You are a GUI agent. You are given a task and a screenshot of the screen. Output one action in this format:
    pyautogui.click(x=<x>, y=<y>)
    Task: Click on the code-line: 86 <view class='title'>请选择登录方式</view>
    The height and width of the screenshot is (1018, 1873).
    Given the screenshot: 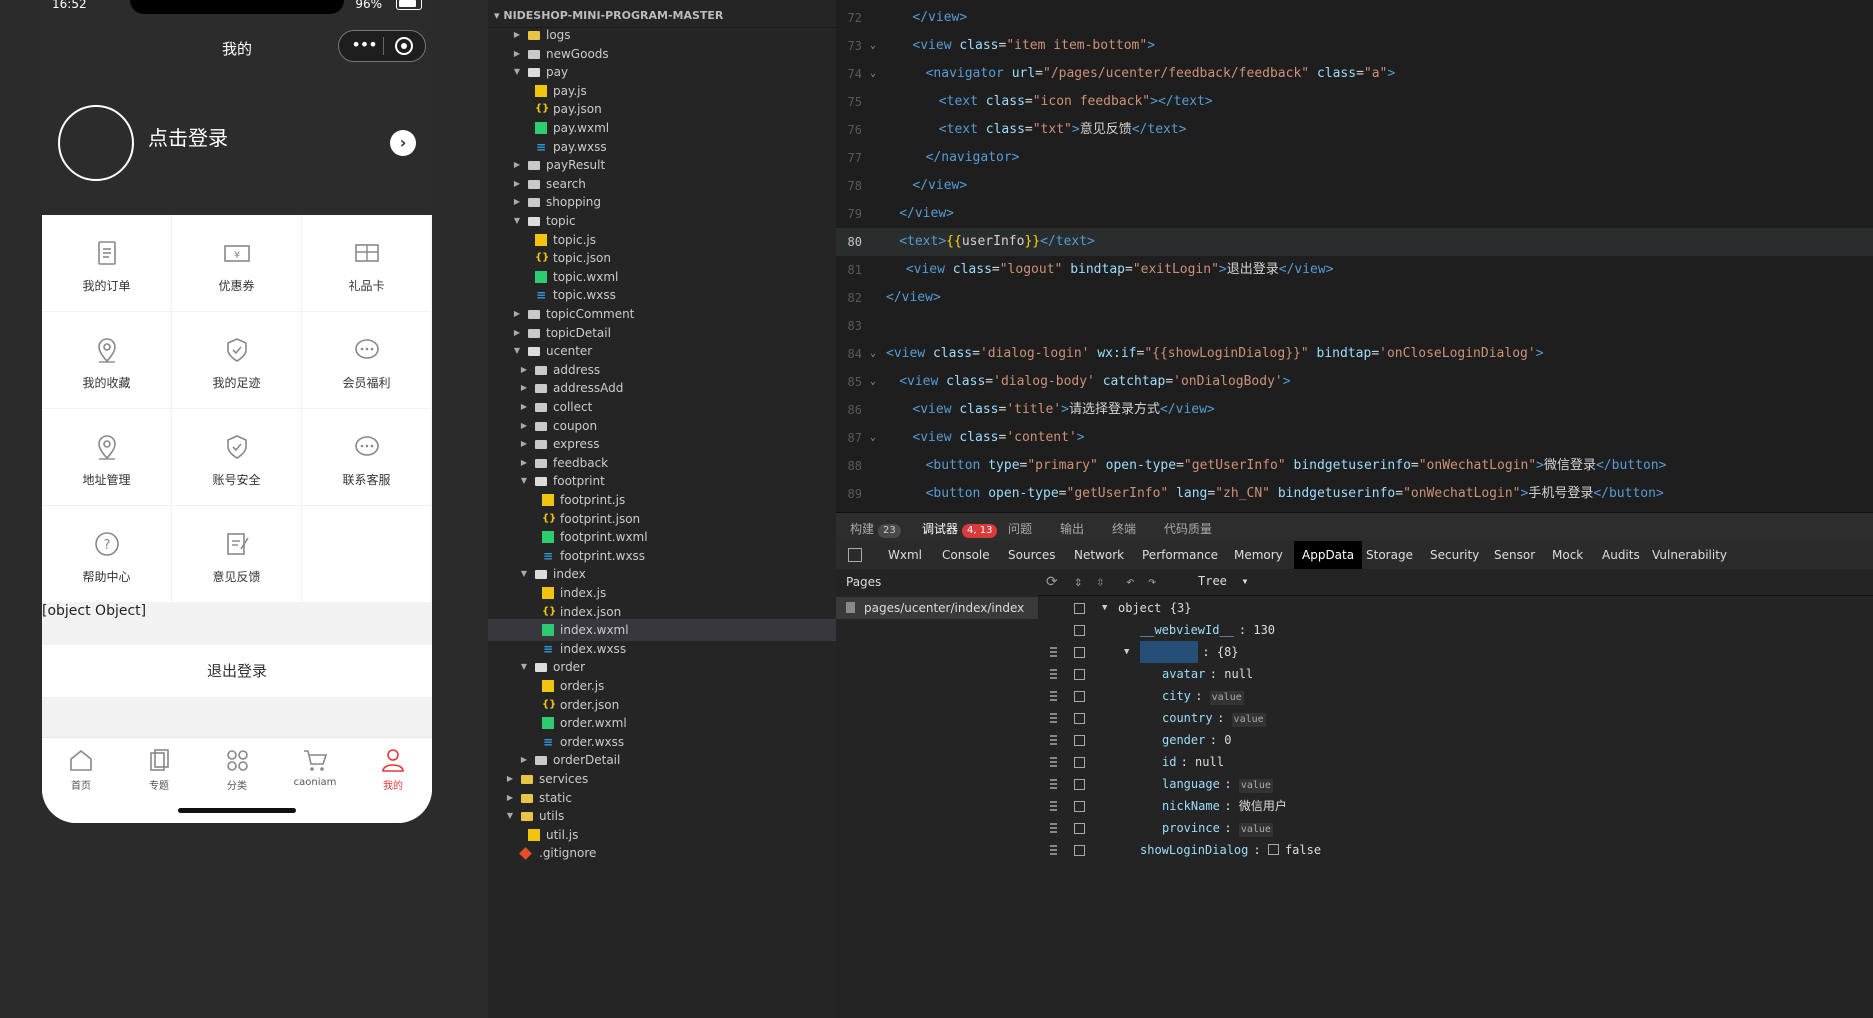 What is the action you would take?
    pyautogui.click(x=1354, y=410)
    